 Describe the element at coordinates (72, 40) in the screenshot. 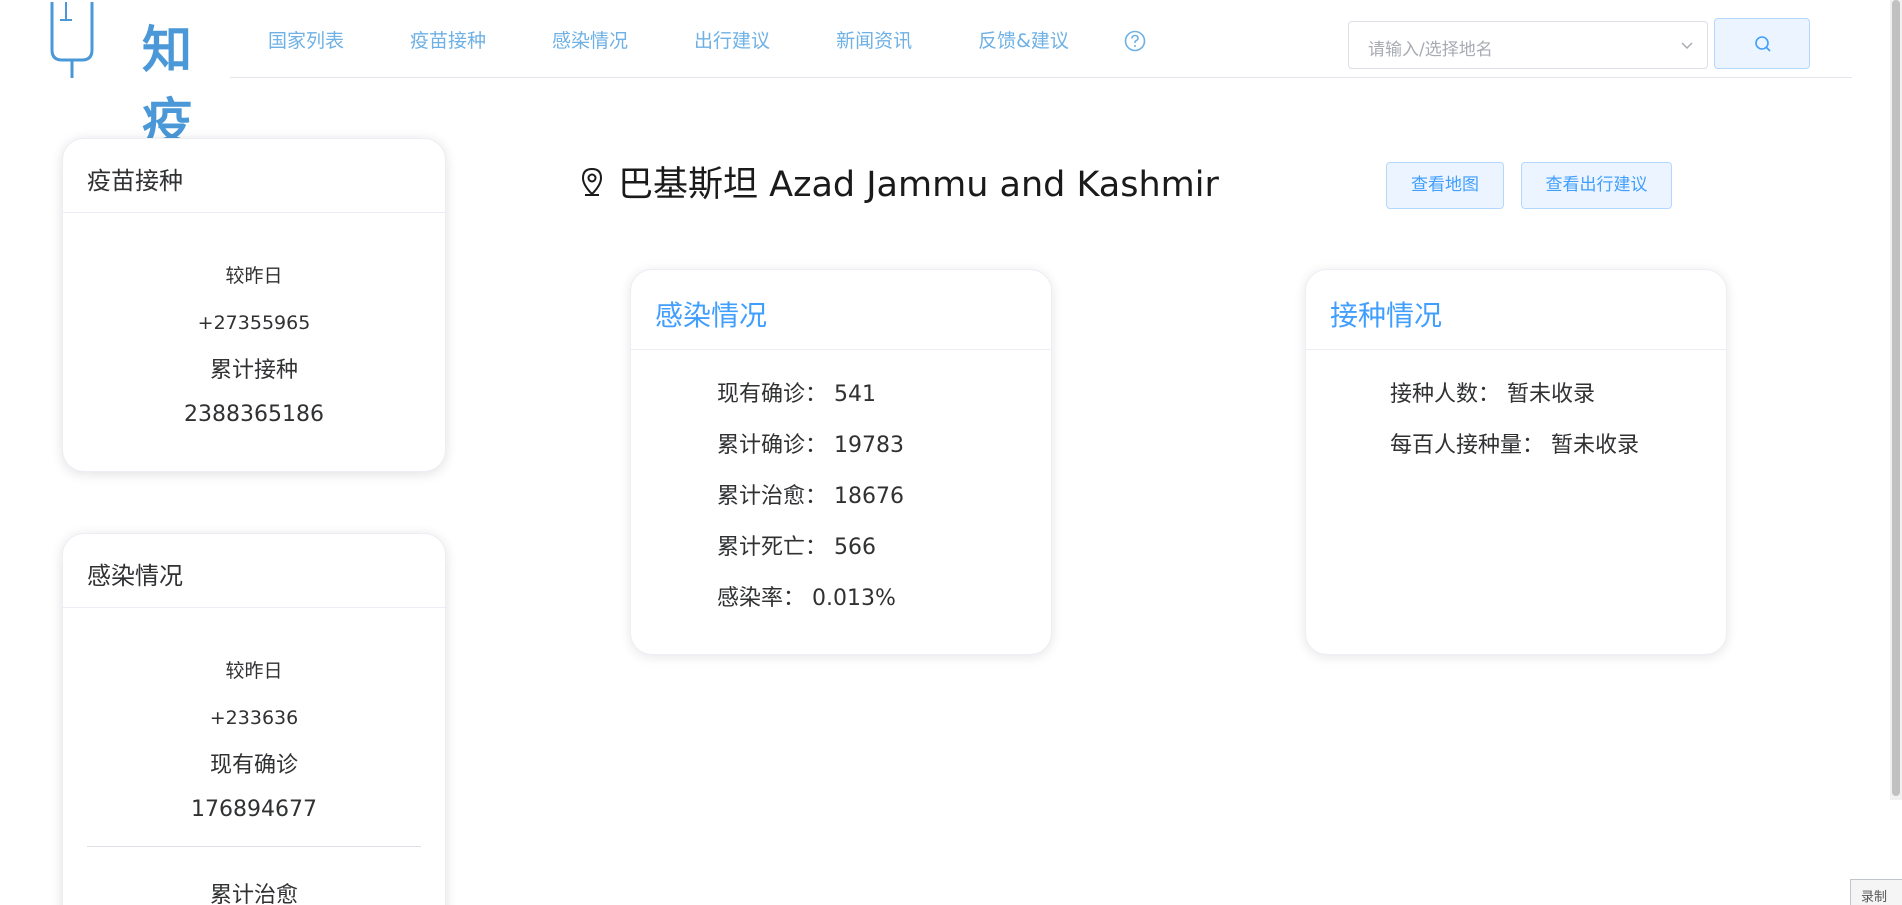

I see `syringe-logo-icon` at that location.